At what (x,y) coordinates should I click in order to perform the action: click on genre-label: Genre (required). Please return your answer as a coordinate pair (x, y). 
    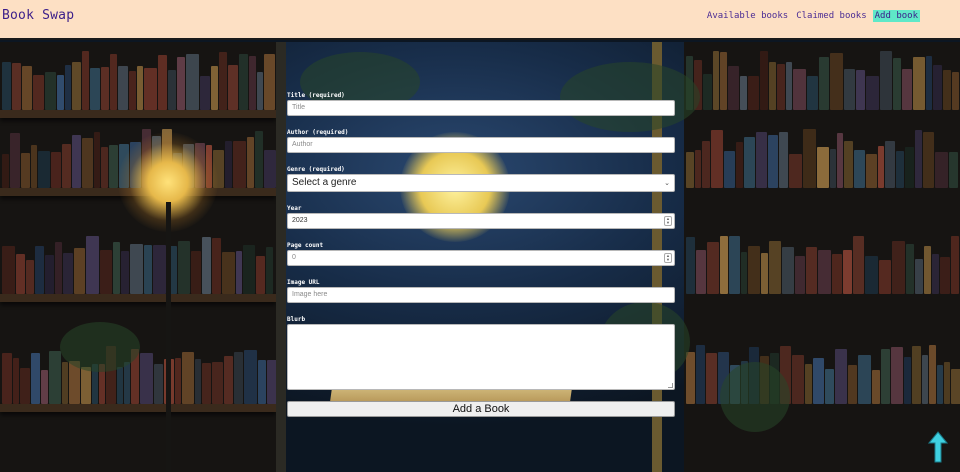
    Looking at the image, I should click on (316, 169).